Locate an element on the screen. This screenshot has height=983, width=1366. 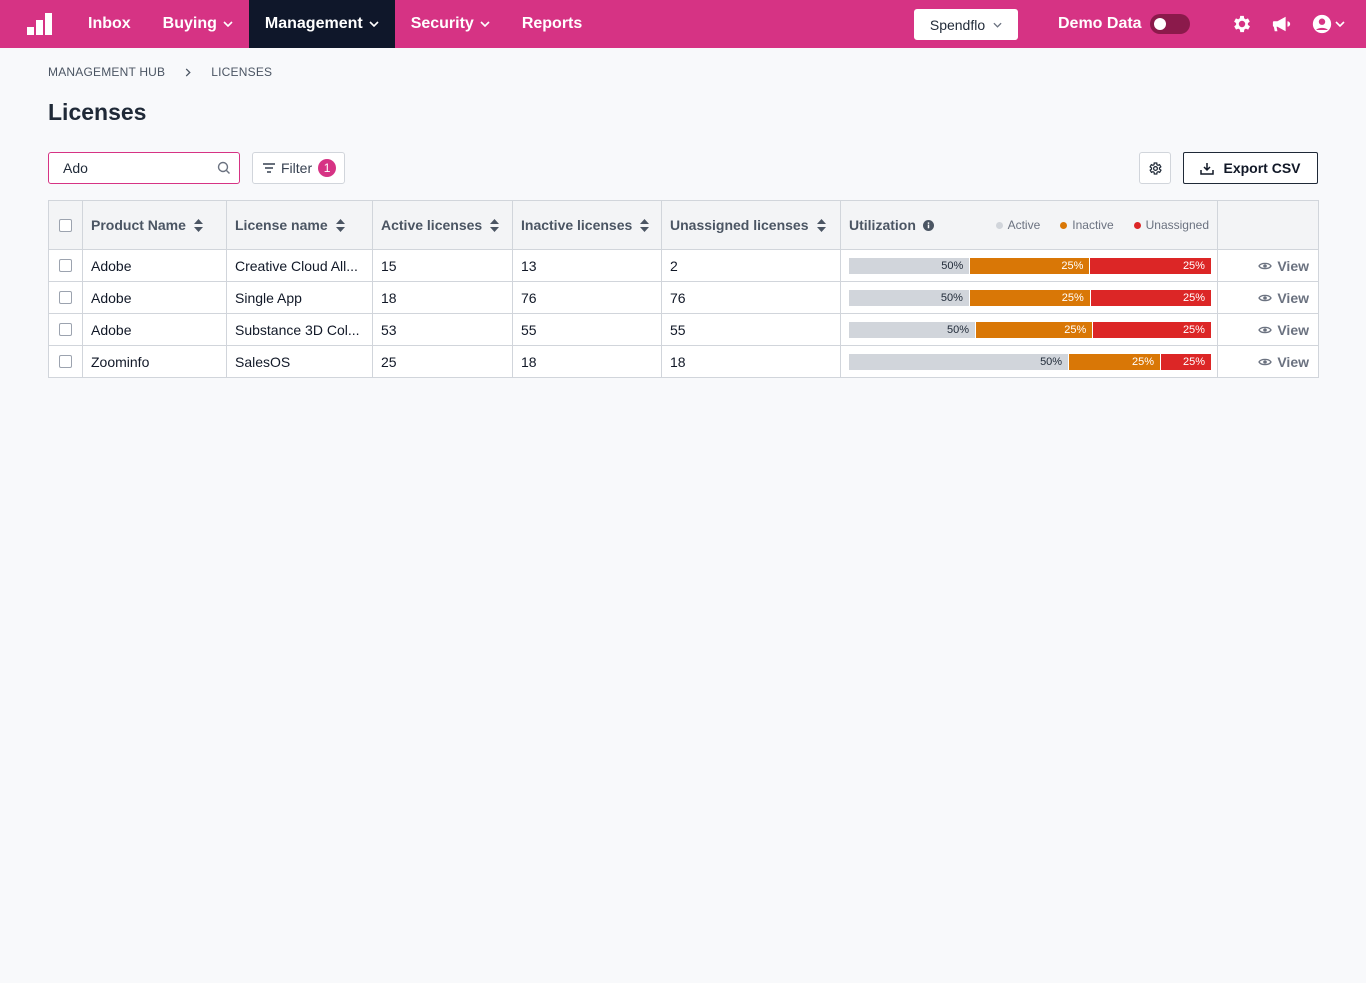
search-input is located at coordinates (138, 168).